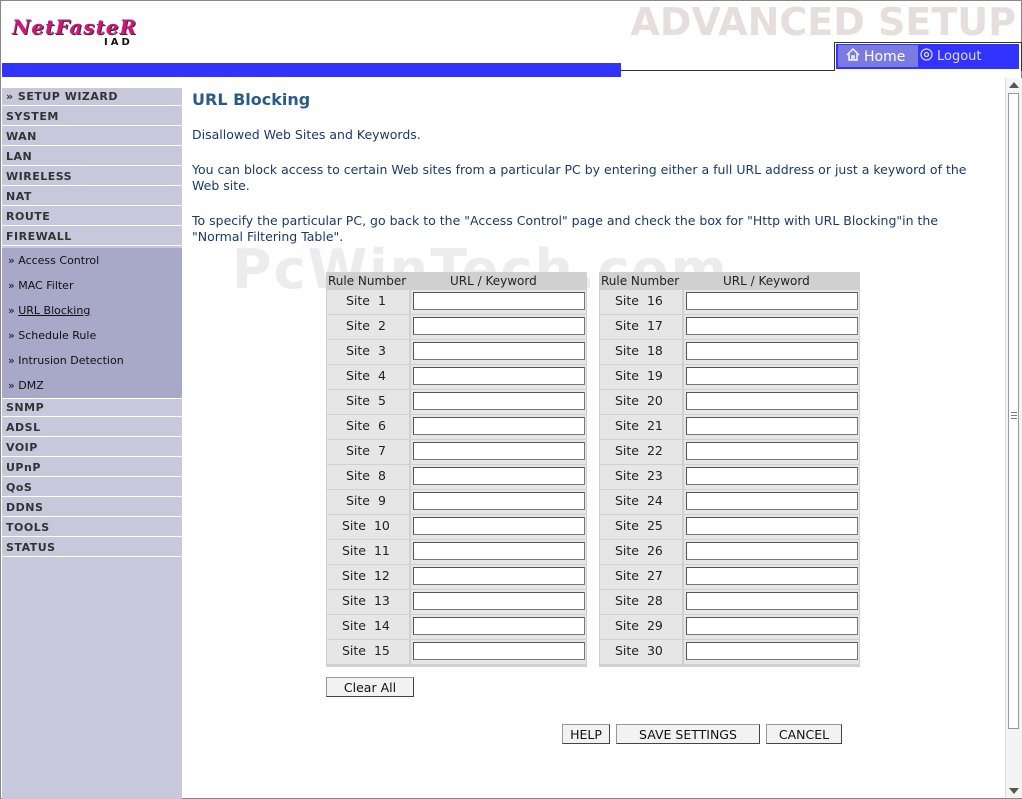 Image resolution: width=1022 pixels, height=799 pixels. I want to click on sidebar-item-adsl: ADSL, so click(92, 428).